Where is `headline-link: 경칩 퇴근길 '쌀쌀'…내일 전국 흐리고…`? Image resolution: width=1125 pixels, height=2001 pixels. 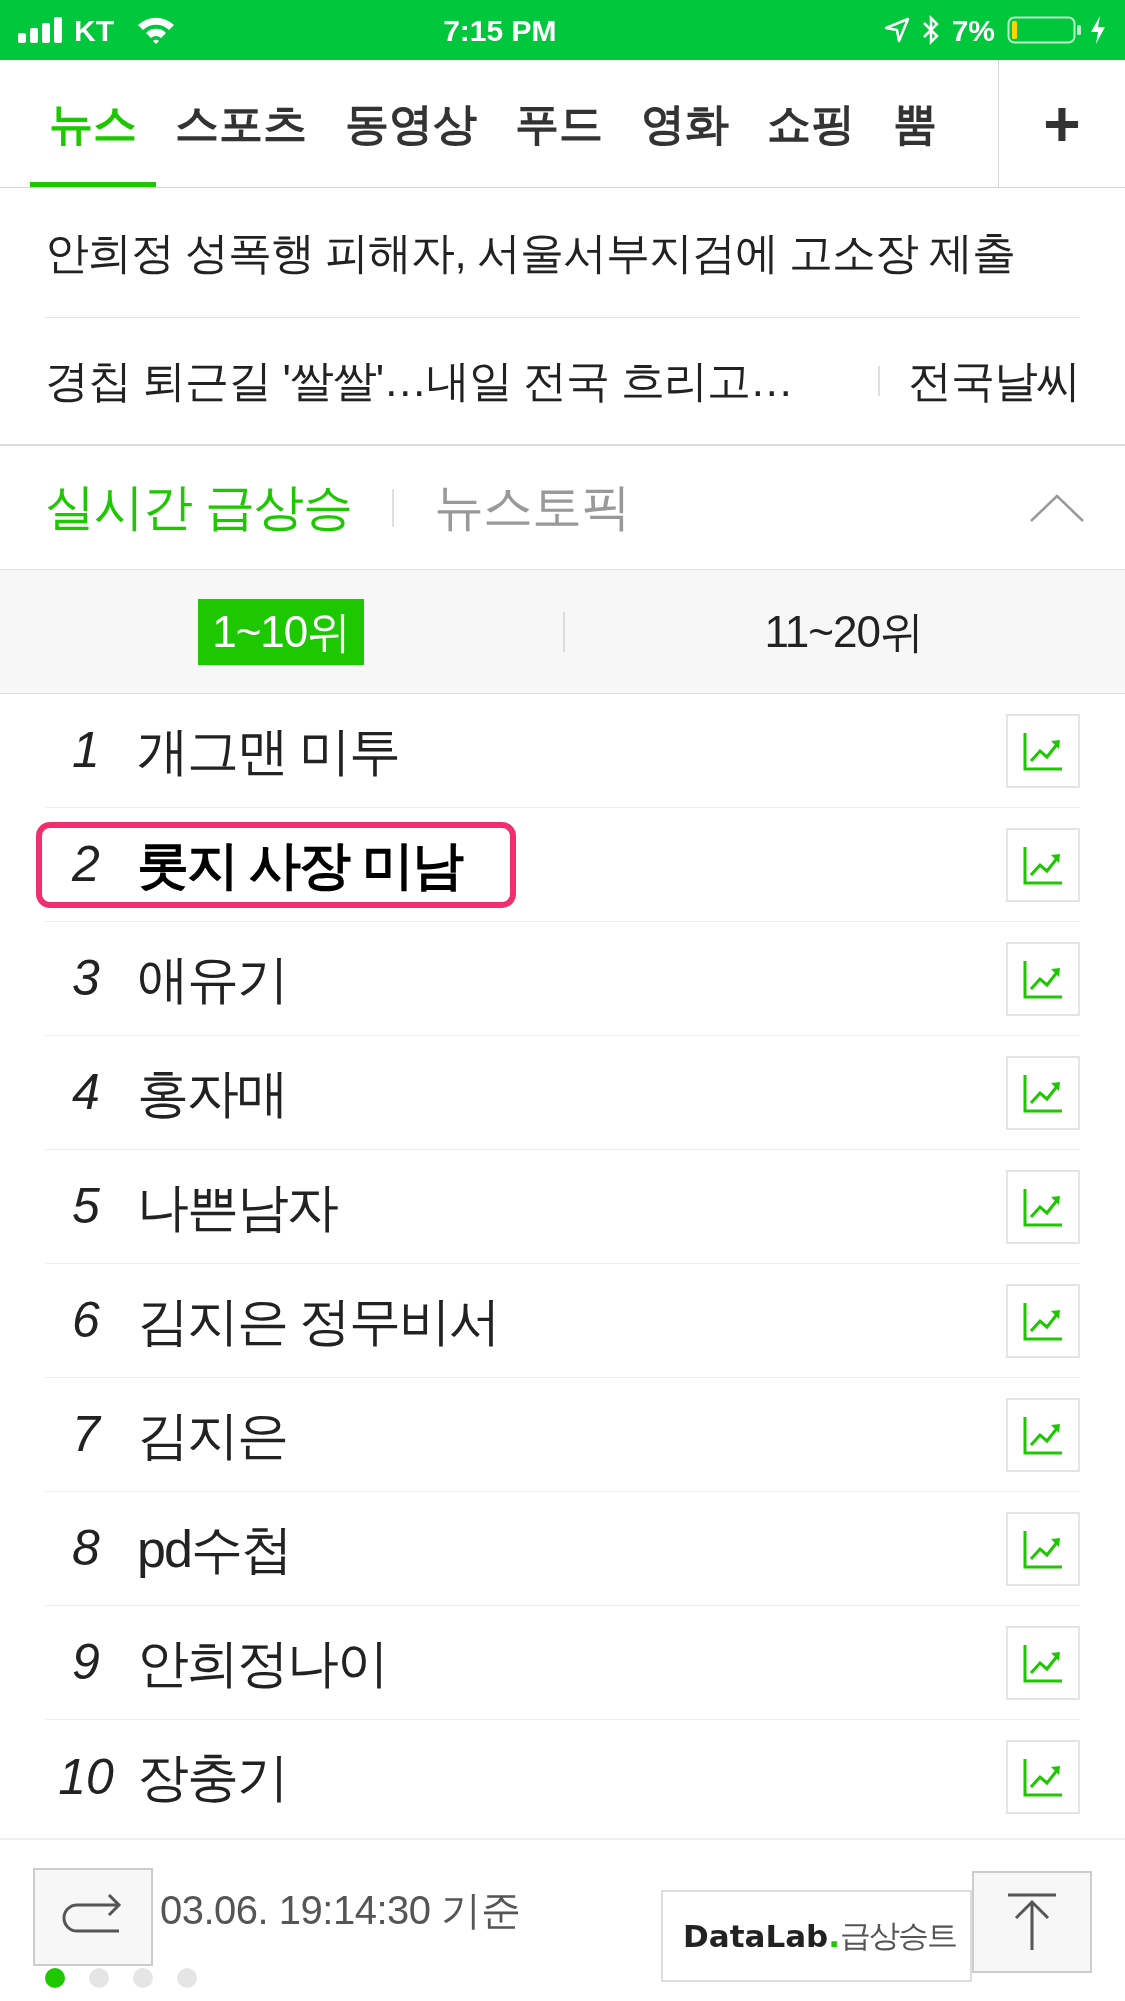
headline-link: 경칩 퇴근길 '쌀쌀'…내일 전국 흐리고… is located at coordinates (419, 381).